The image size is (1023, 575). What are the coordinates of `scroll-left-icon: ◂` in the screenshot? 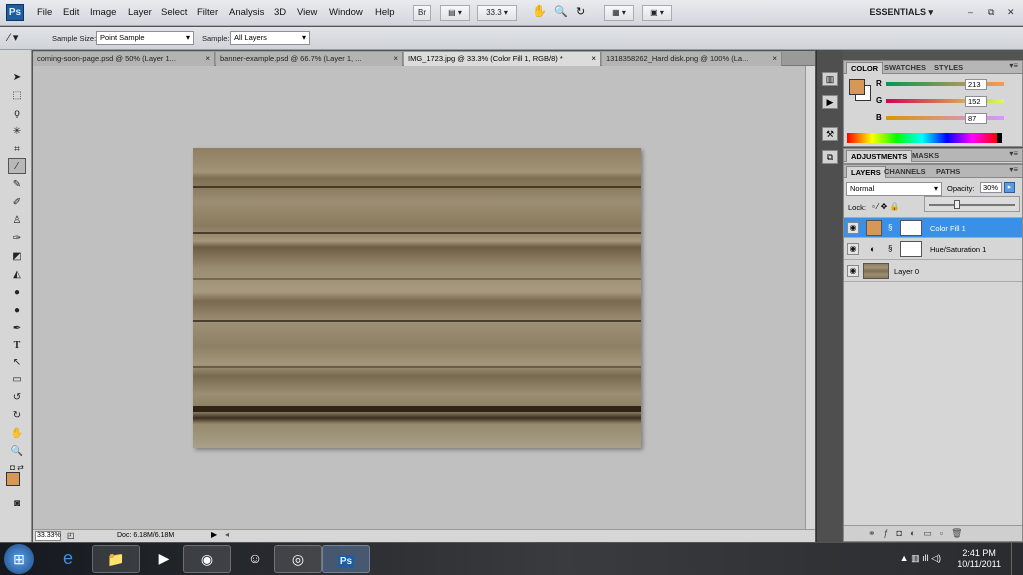 It's located at (227, 534).